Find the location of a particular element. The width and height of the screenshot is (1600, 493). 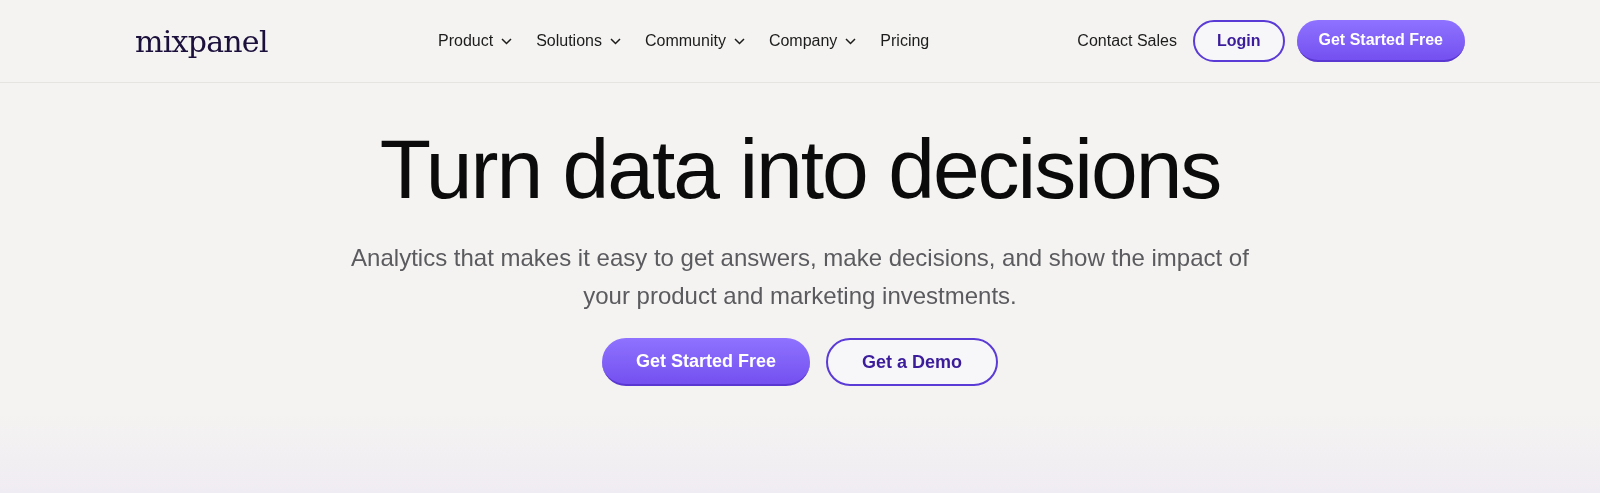

hero-title: Turn data into decisions is located at coordinates (800, 169).